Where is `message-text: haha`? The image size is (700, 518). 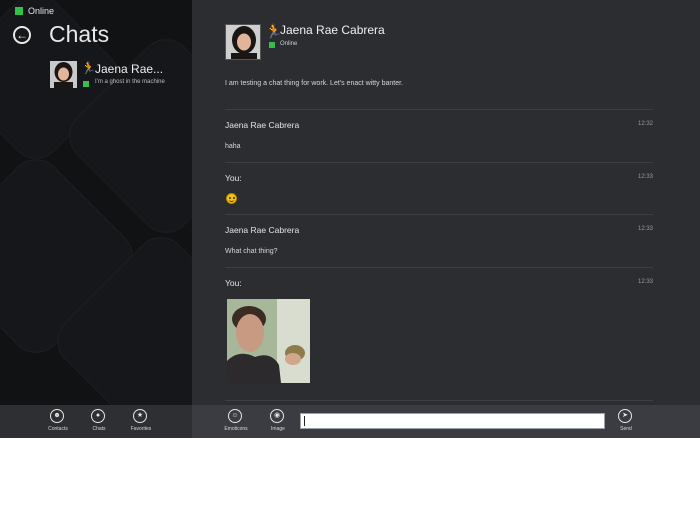 message-text: haha is located at coordinates (233, 146).